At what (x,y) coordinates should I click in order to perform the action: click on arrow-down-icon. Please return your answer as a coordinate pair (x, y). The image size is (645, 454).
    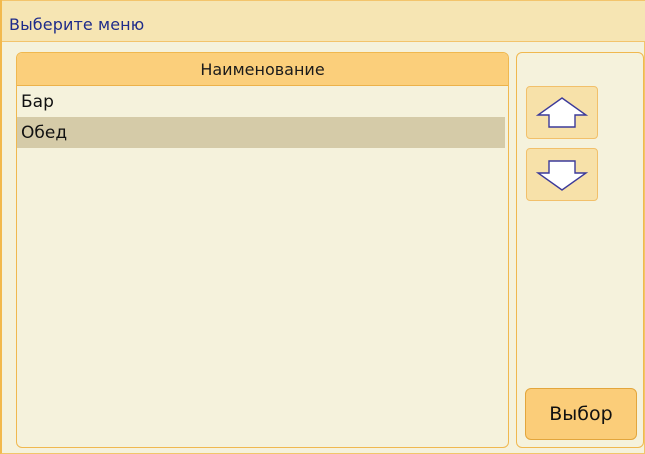
    Looking at the image, I should click on (562, 175).